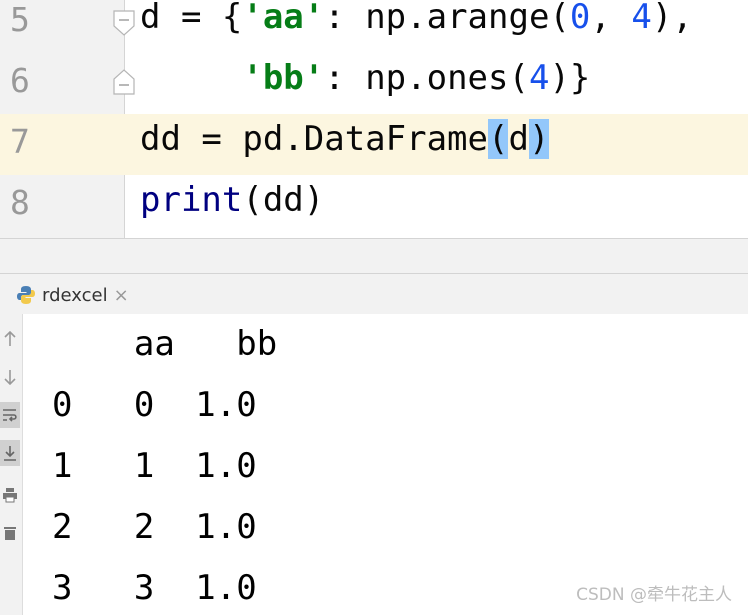  Describe the element at coordinates (124, 23) in the screenshot. I see `fold-start-icon` at that location.